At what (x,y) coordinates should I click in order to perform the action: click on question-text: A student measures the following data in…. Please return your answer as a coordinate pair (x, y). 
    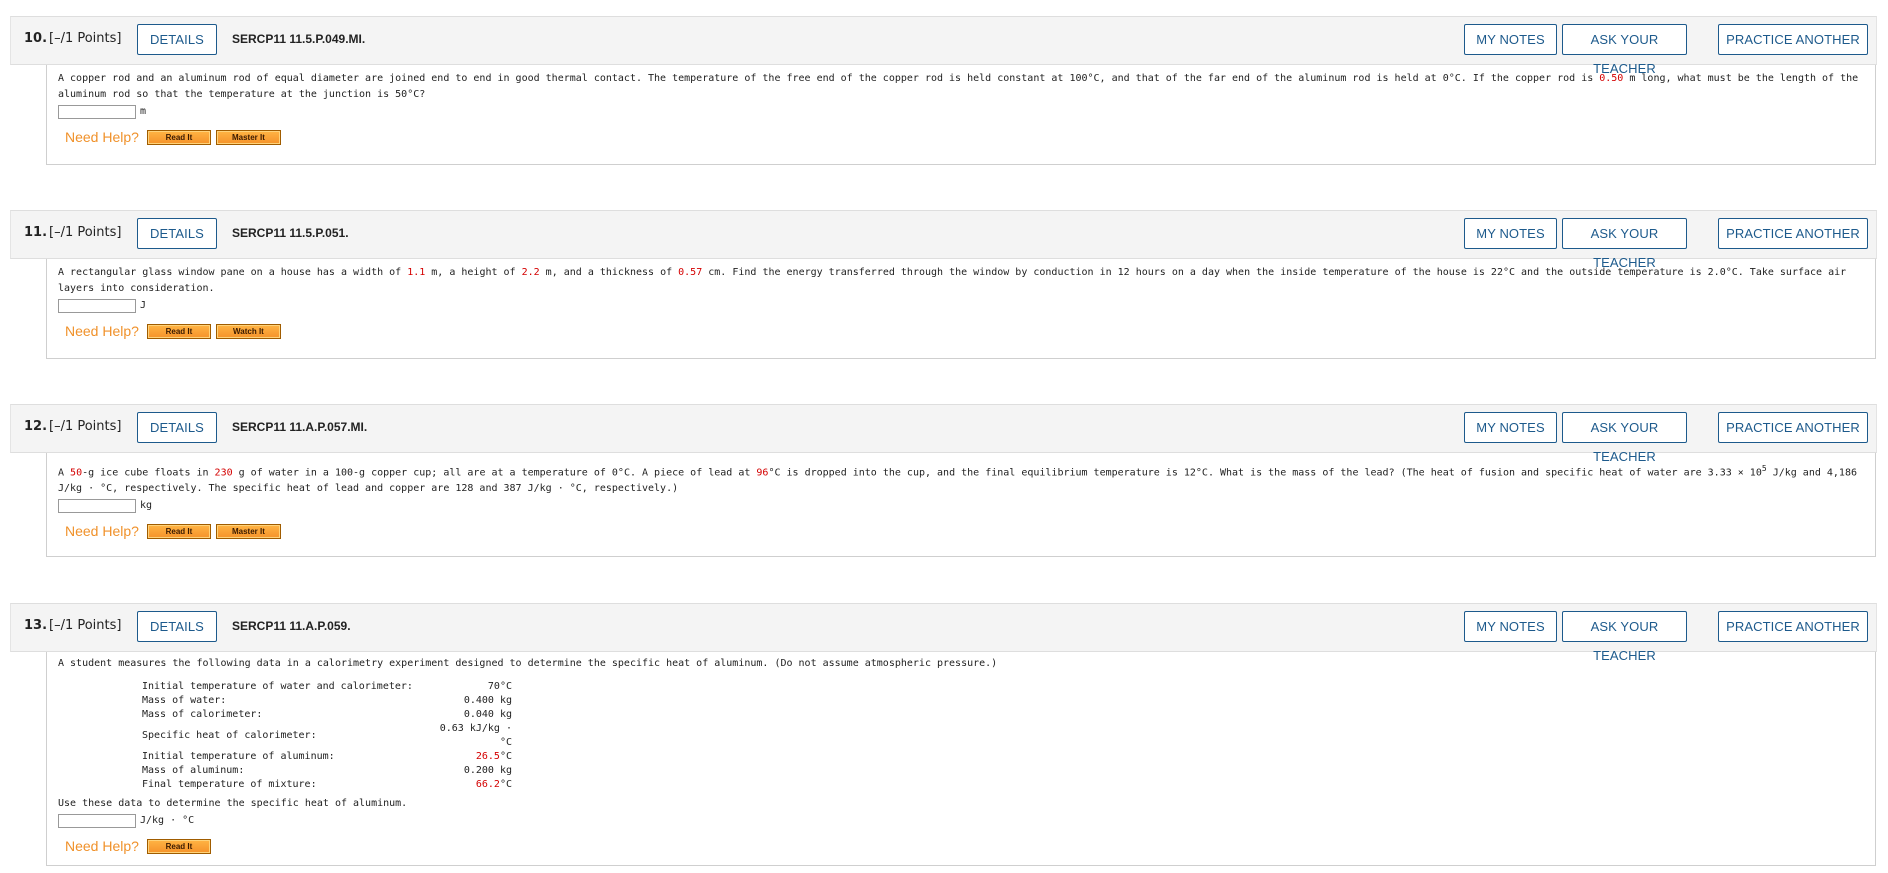
    Looking at the image, I should click on (528, 663).